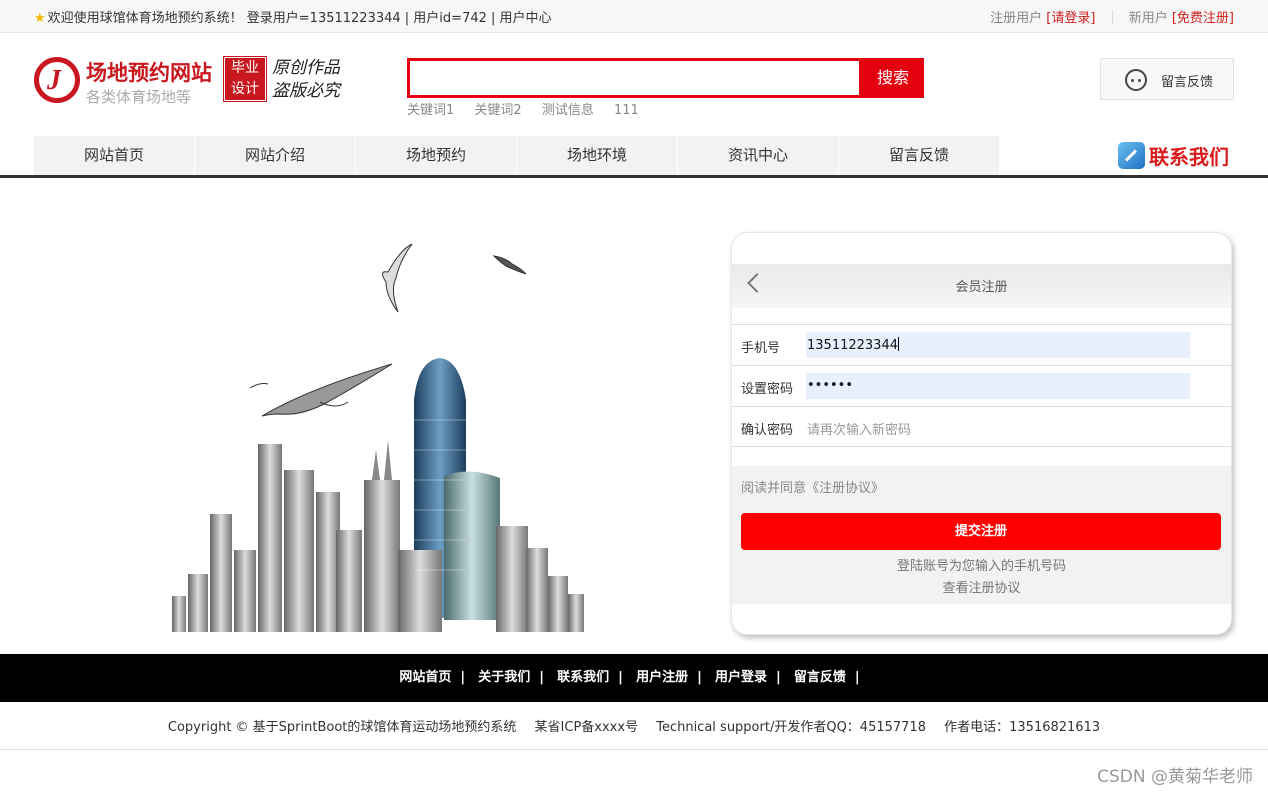 Image resolution: width=1268 pixels, height=794 pixels. Describe the element at coordinates (998, 386) in the screenshot. I see `password-input: ••••••` at that location.